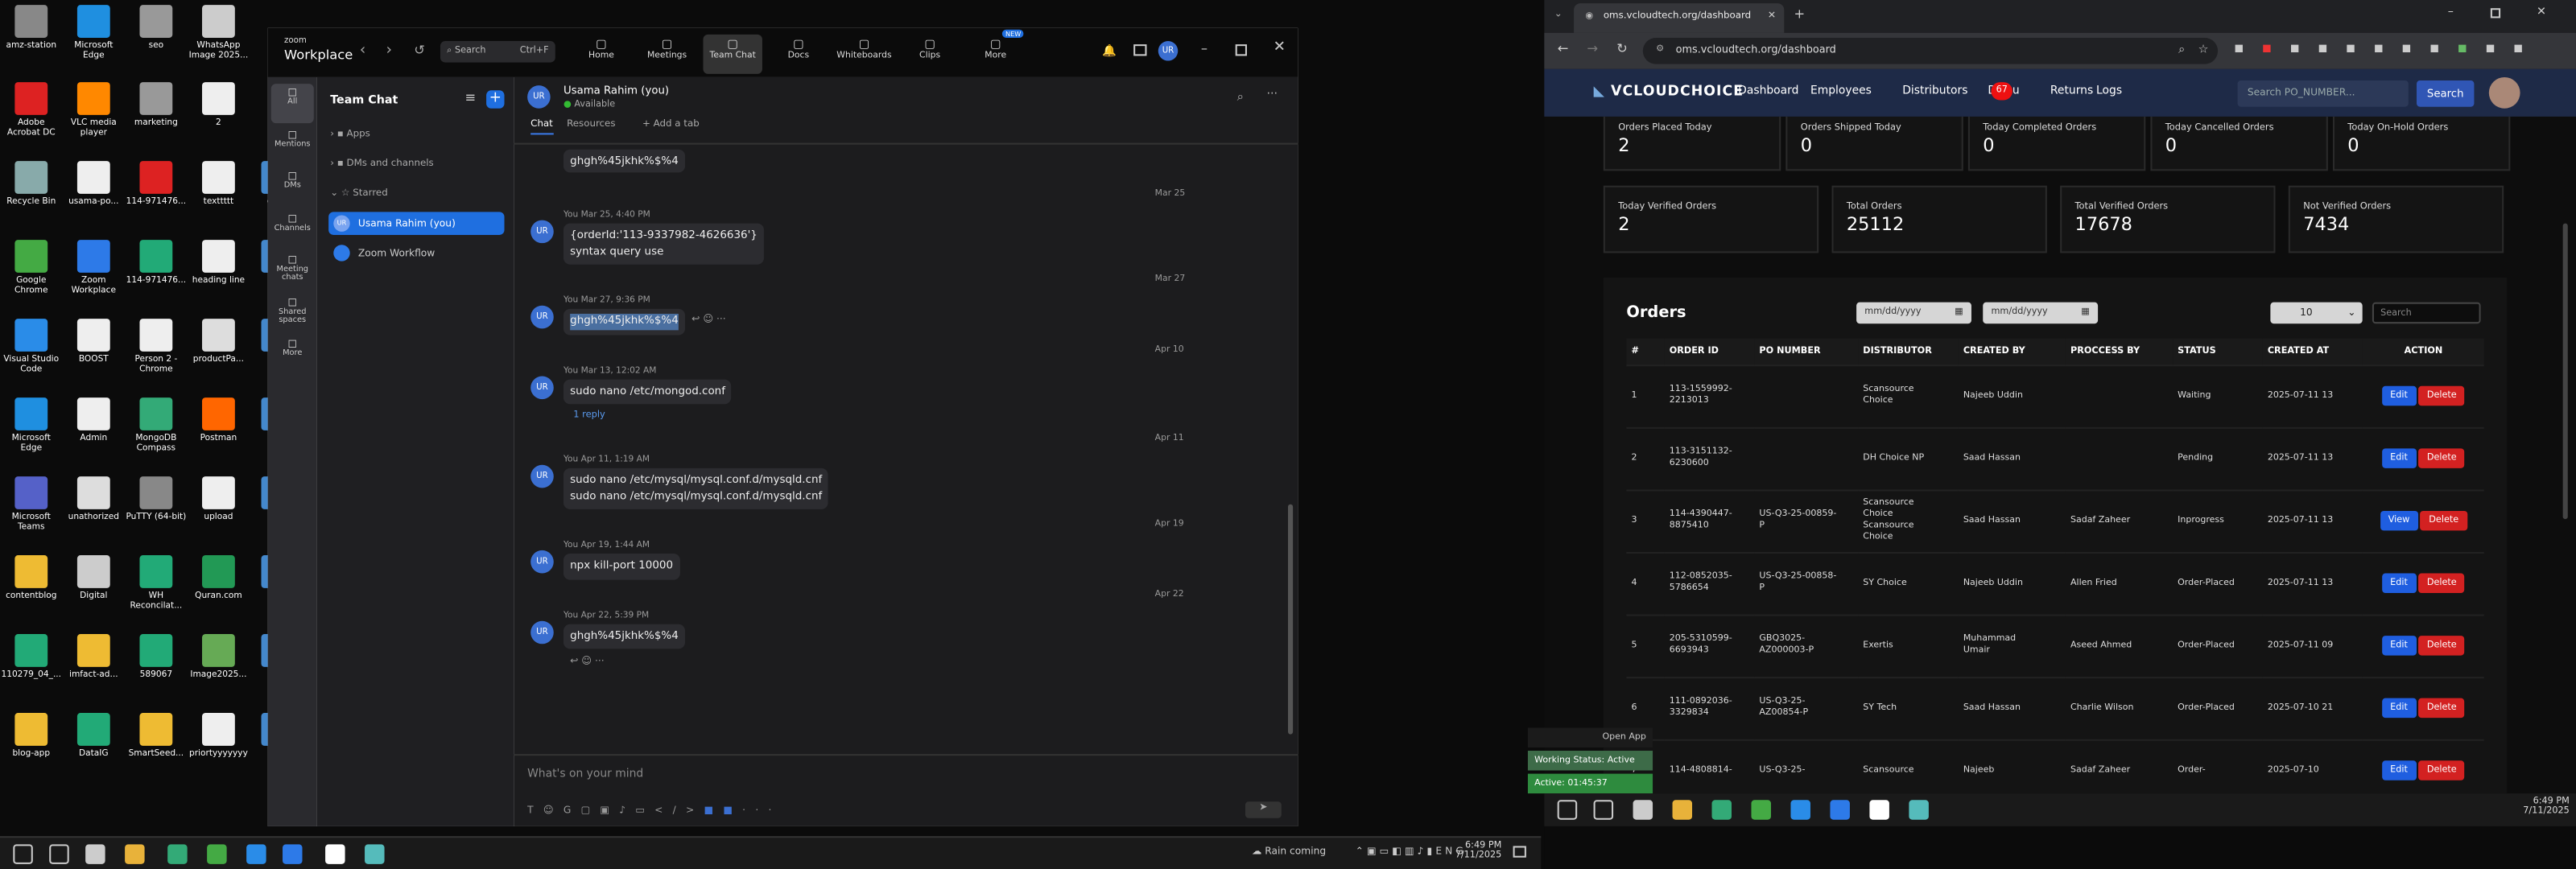 This screenshot has width=2576, height=869. I want to click on nav-link-dashboard: Dashboard, so click(1768, 90).